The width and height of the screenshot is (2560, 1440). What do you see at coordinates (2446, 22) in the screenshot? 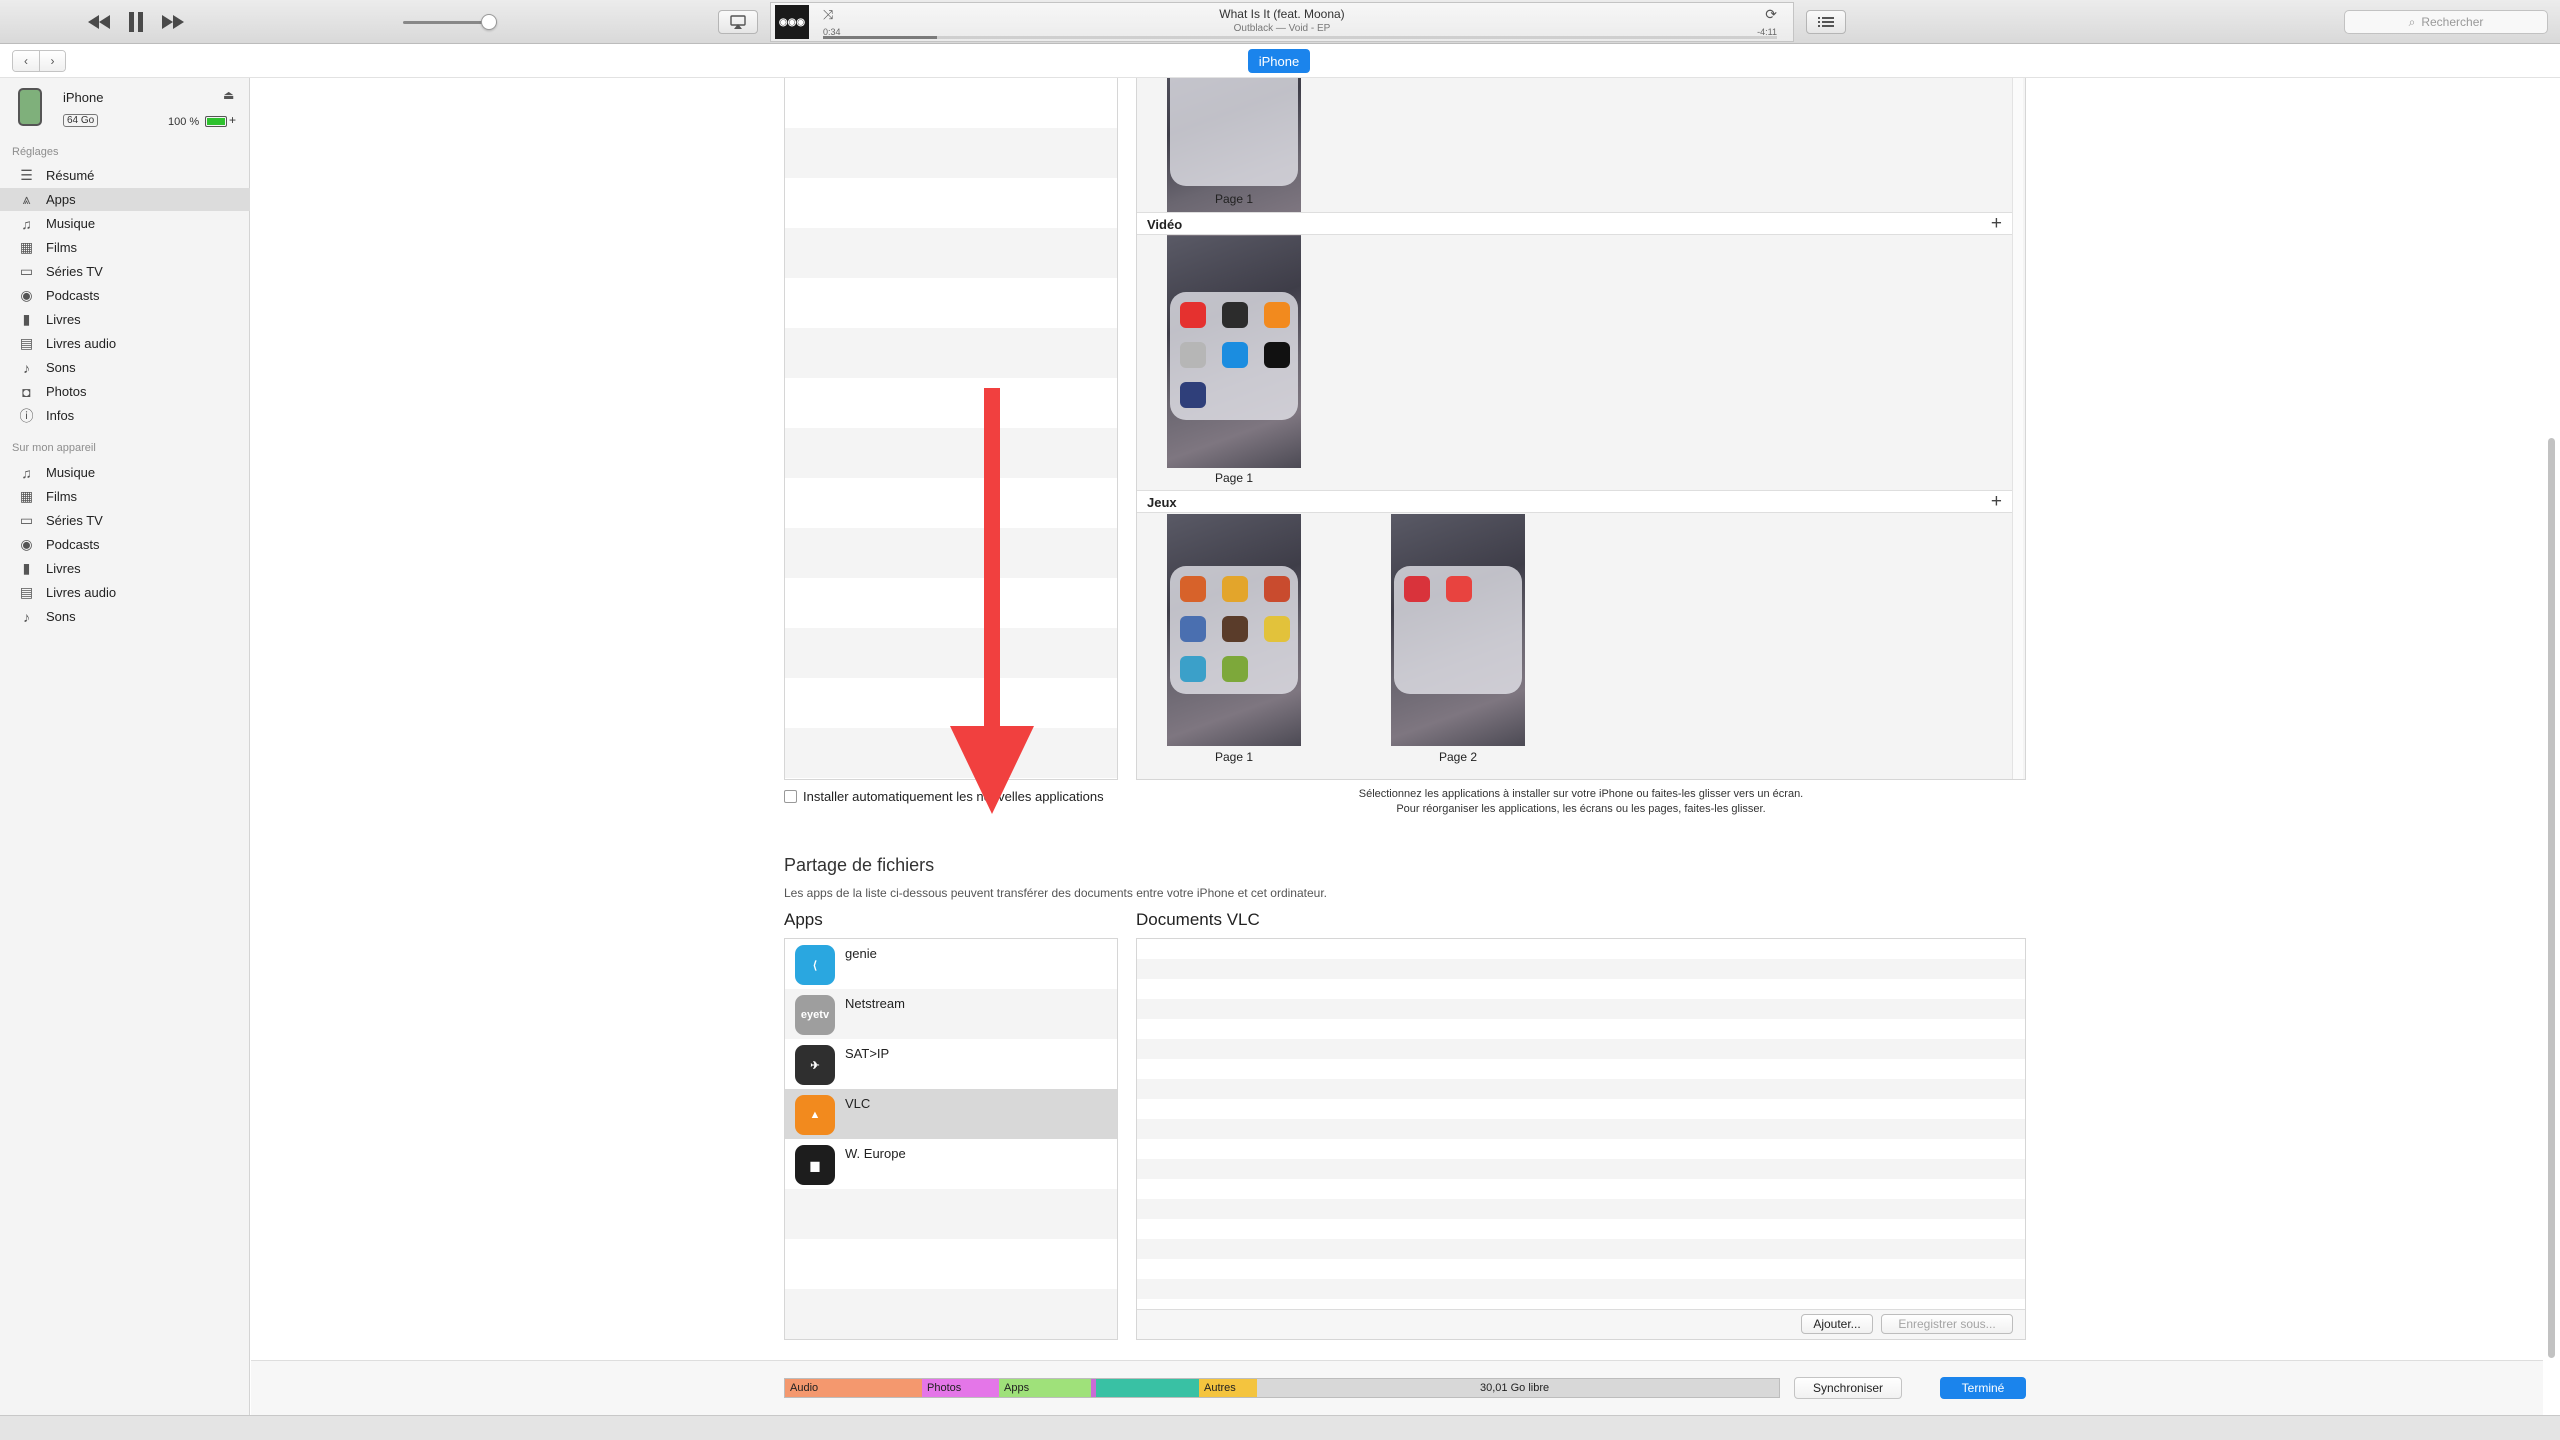
I see `search-field: ⌕ Rechercher` at bounding box center [2446, 22].